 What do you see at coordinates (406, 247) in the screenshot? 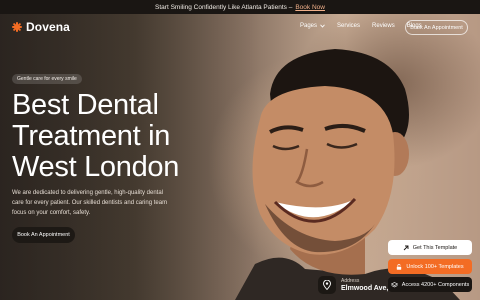
I see `arrow-up-right-icon` at bounding box center [406, 247].